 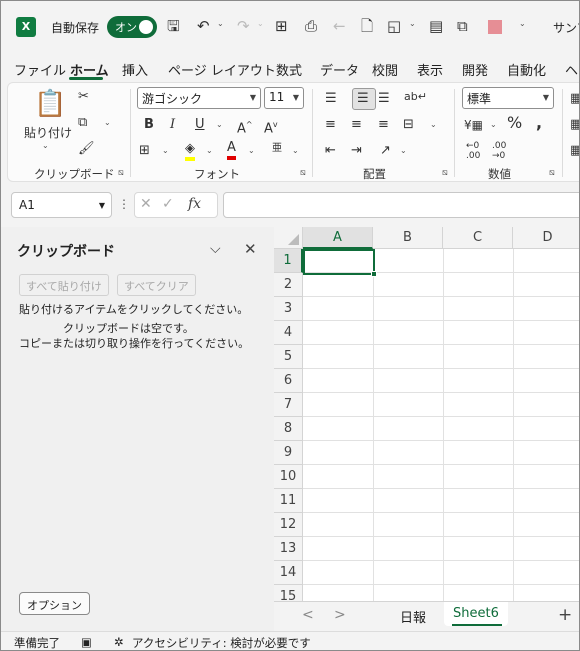 What do you see at coordinates (288, 501) in the screenshot?
I see `row-header: 11` at bounding box center [288, 501].